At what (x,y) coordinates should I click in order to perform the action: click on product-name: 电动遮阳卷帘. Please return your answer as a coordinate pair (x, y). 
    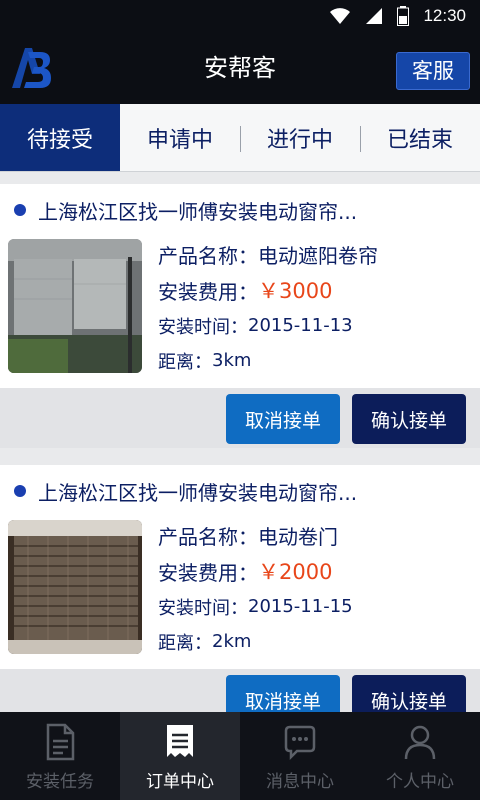
    Looking at the image, I should click on (318, 255).